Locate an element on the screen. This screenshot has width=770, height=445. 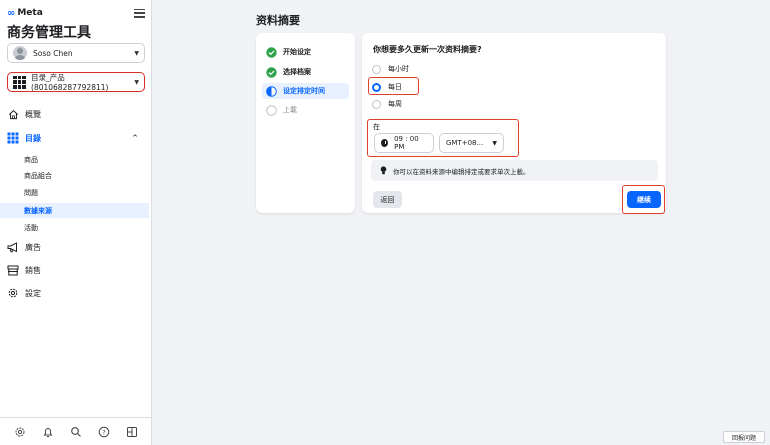
gear-icon is located at coordinates (13, 293).